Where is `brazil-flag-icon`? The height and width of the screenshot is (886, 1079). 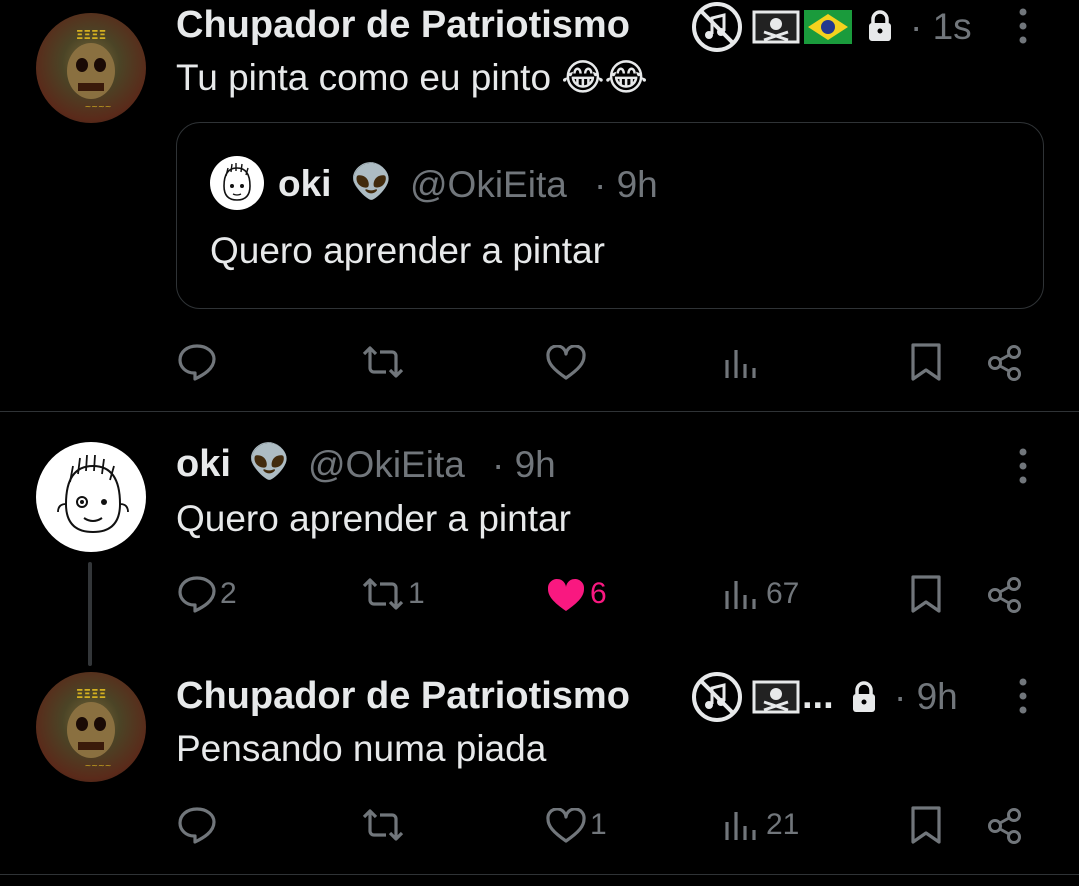 brazil-flag-icon is located at coordinates (828, 27).